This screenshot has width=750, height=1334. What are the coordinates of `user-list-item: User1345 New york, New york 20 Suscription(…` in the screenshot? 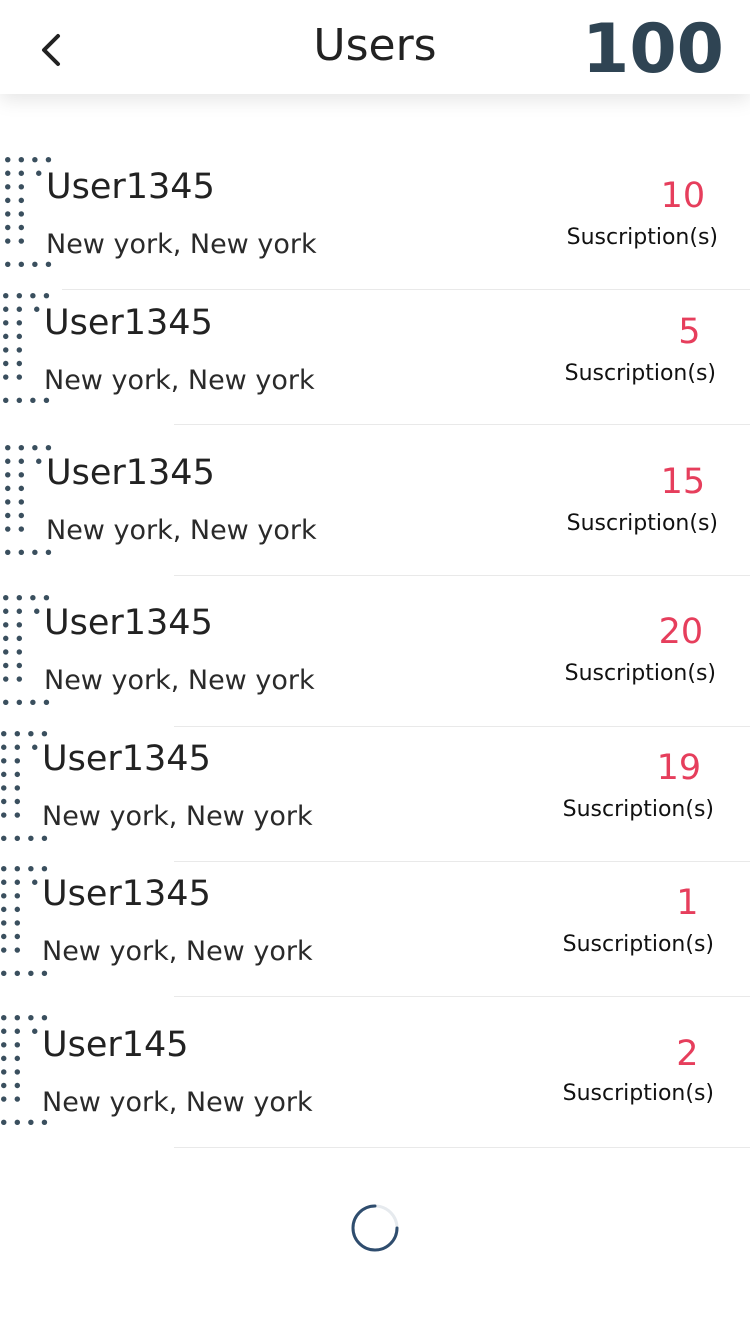 It's located at (375, 658).